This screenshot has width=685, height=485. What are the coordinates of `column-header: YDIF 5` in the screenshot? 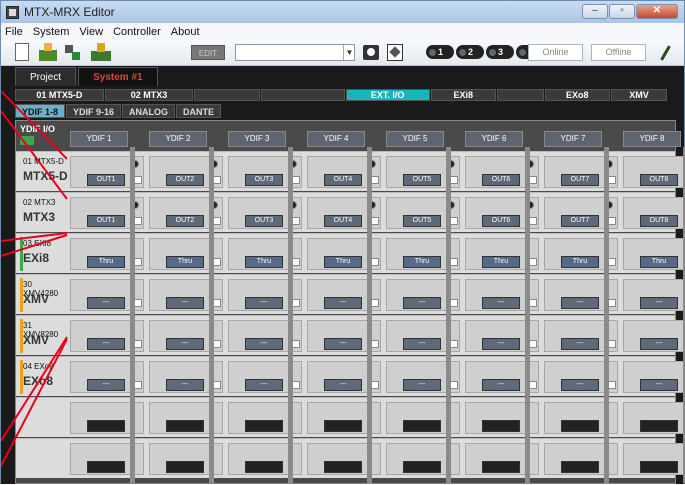 It's located at (415, 139).